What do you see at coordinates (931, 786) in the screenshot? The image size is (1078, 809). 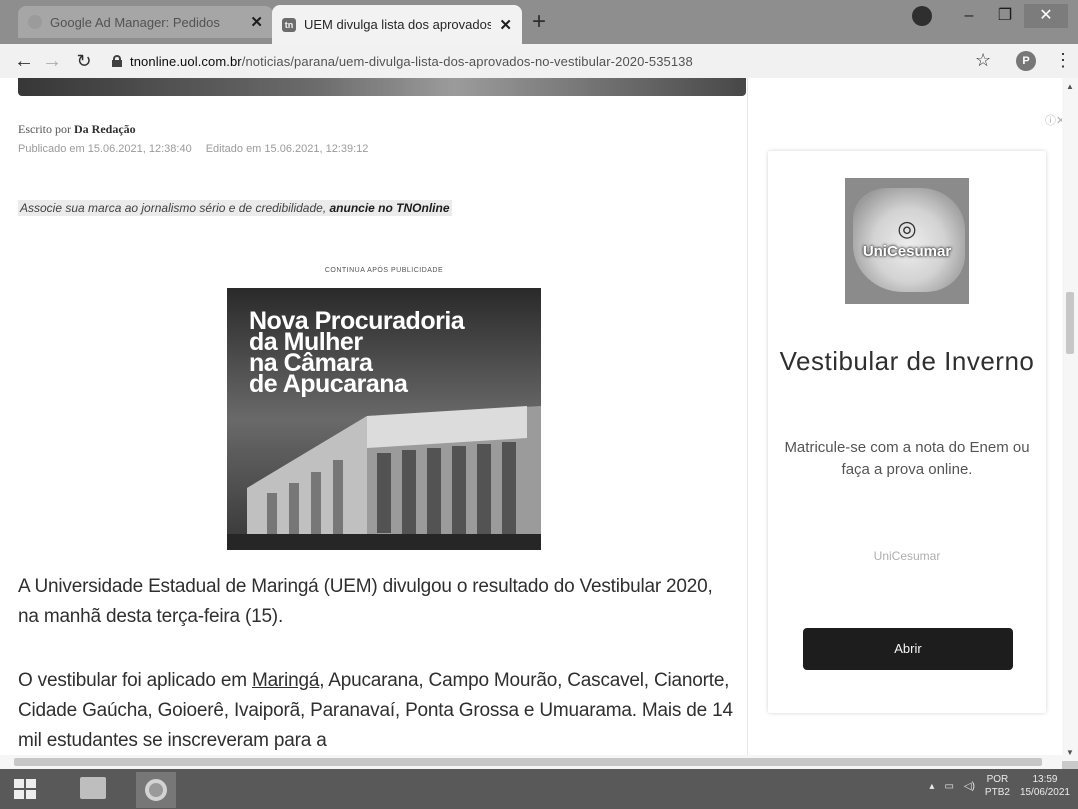 I see `tray-chevron-icon: ▴` at bounding box center [931, 786].